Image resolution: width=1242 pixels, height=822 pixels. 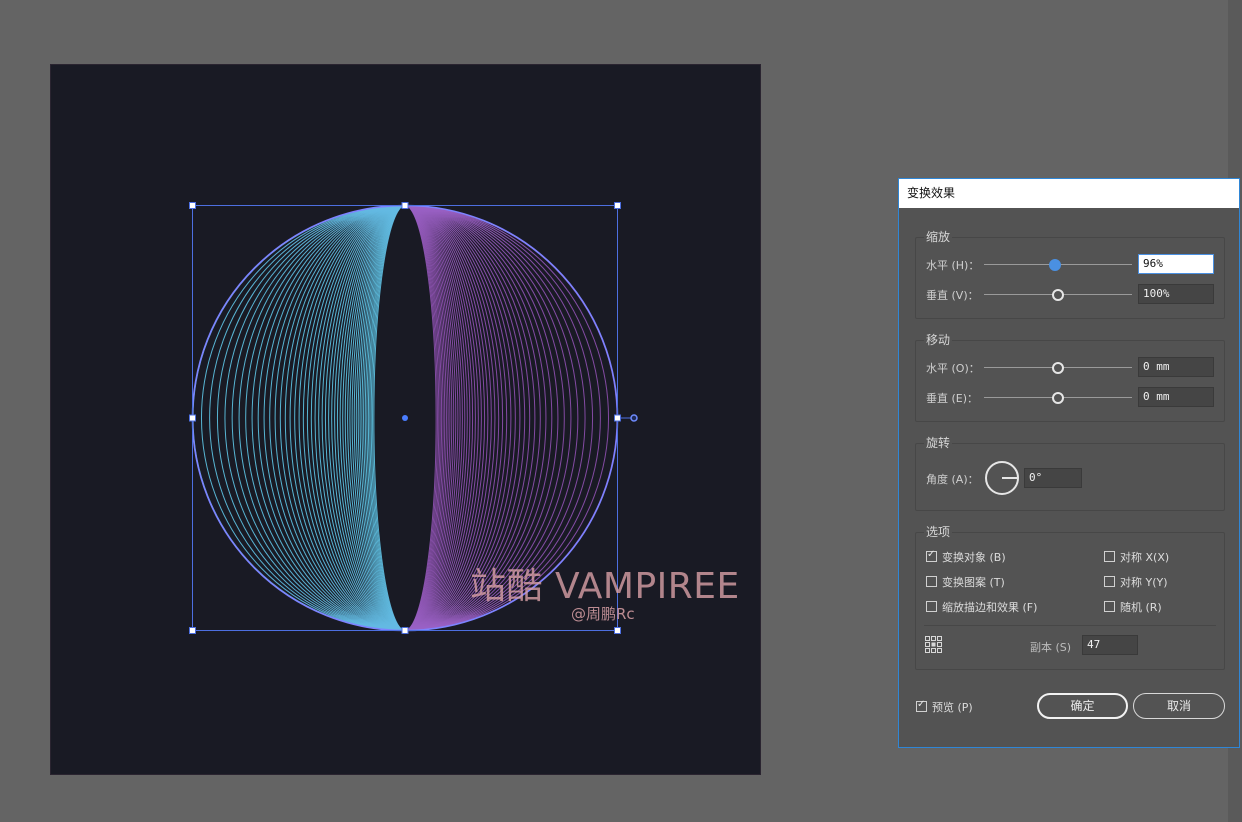 I want to click on move-horizontal-input: 0 mm, so click(x=1176, y=367).